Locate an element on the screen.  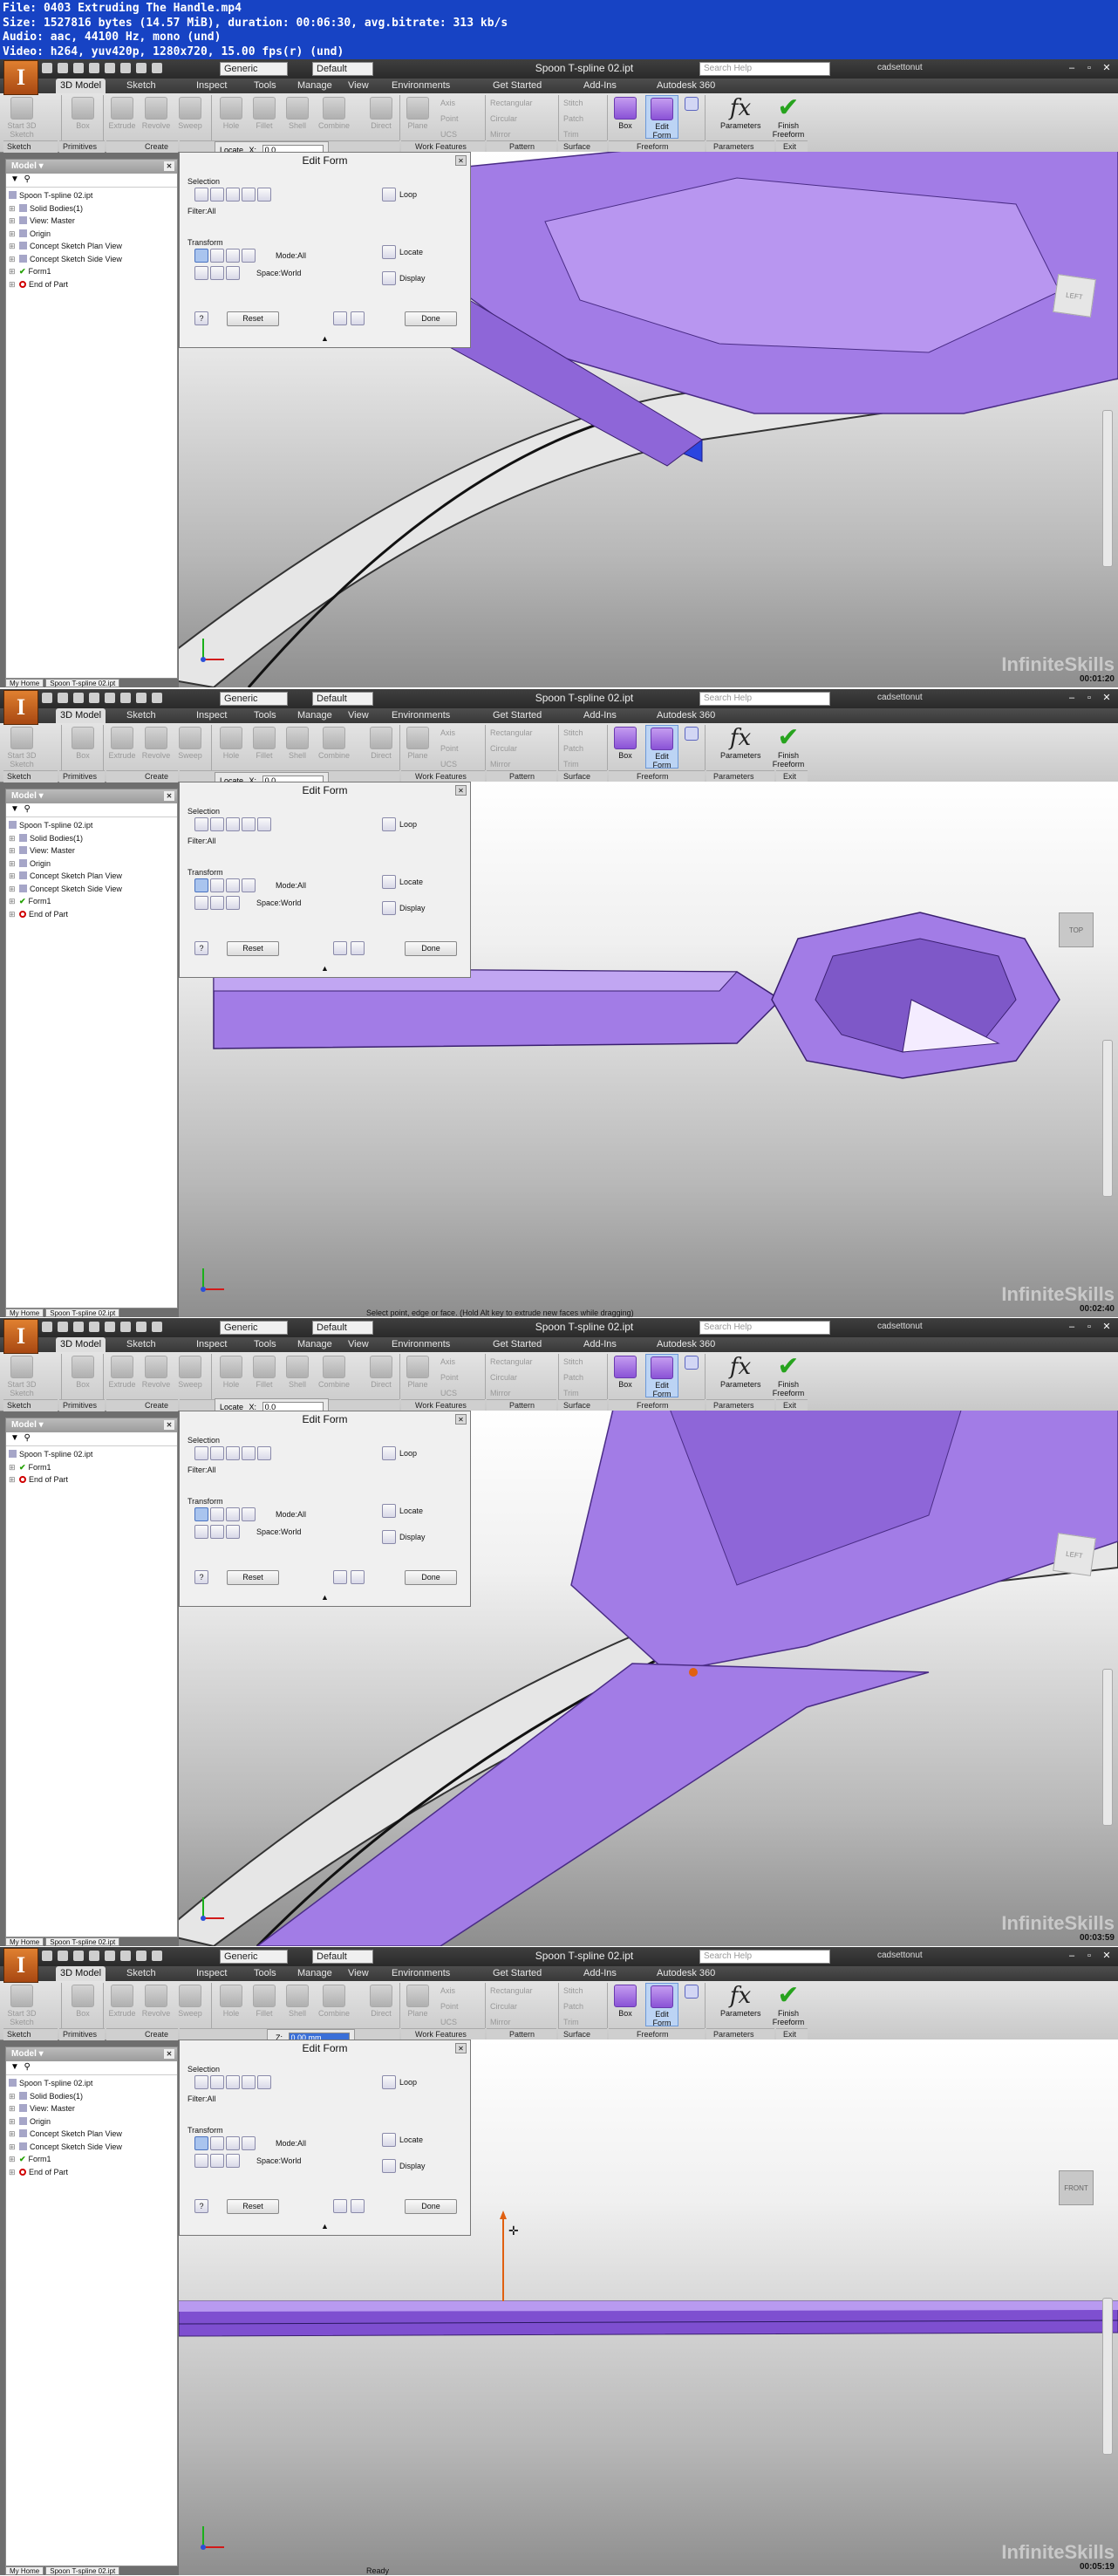
freeform-options-button is located at coordinates (691, 2004).